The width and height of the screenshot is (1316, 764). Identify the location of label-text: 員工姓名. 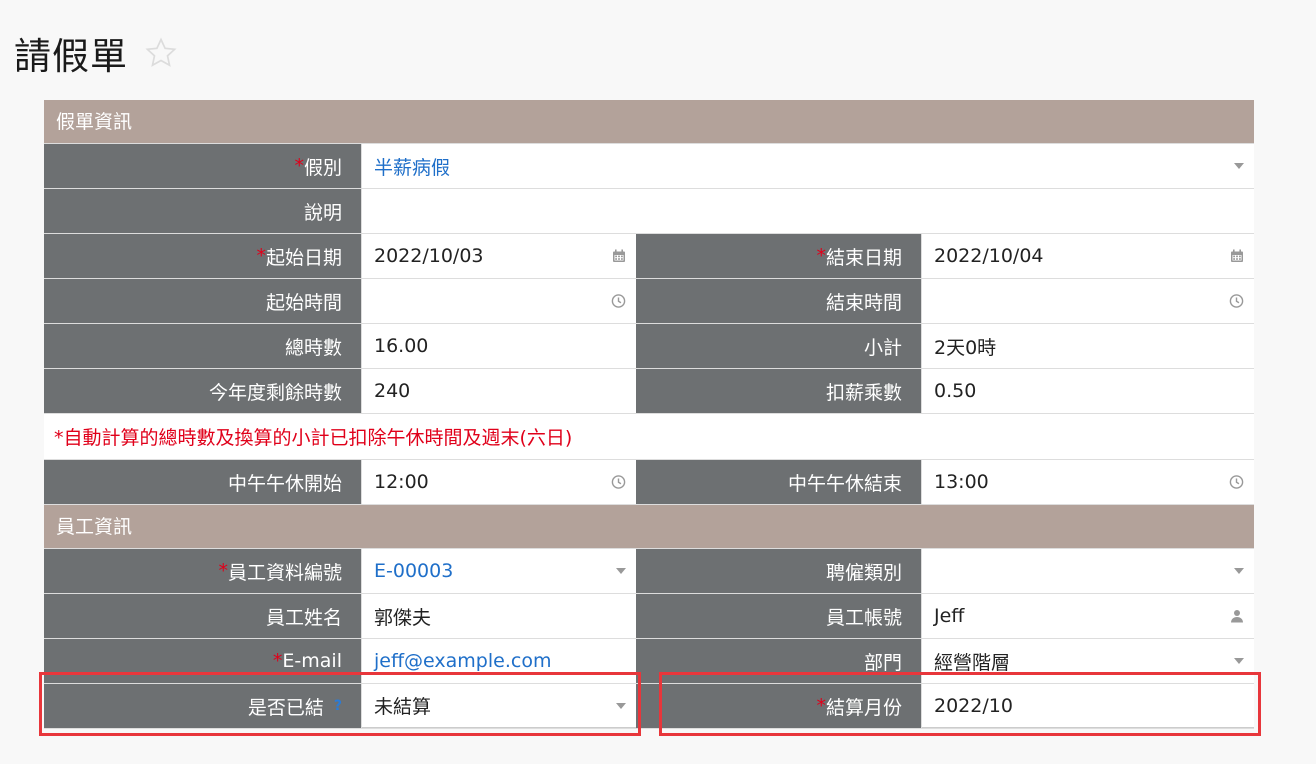
(303, 617).